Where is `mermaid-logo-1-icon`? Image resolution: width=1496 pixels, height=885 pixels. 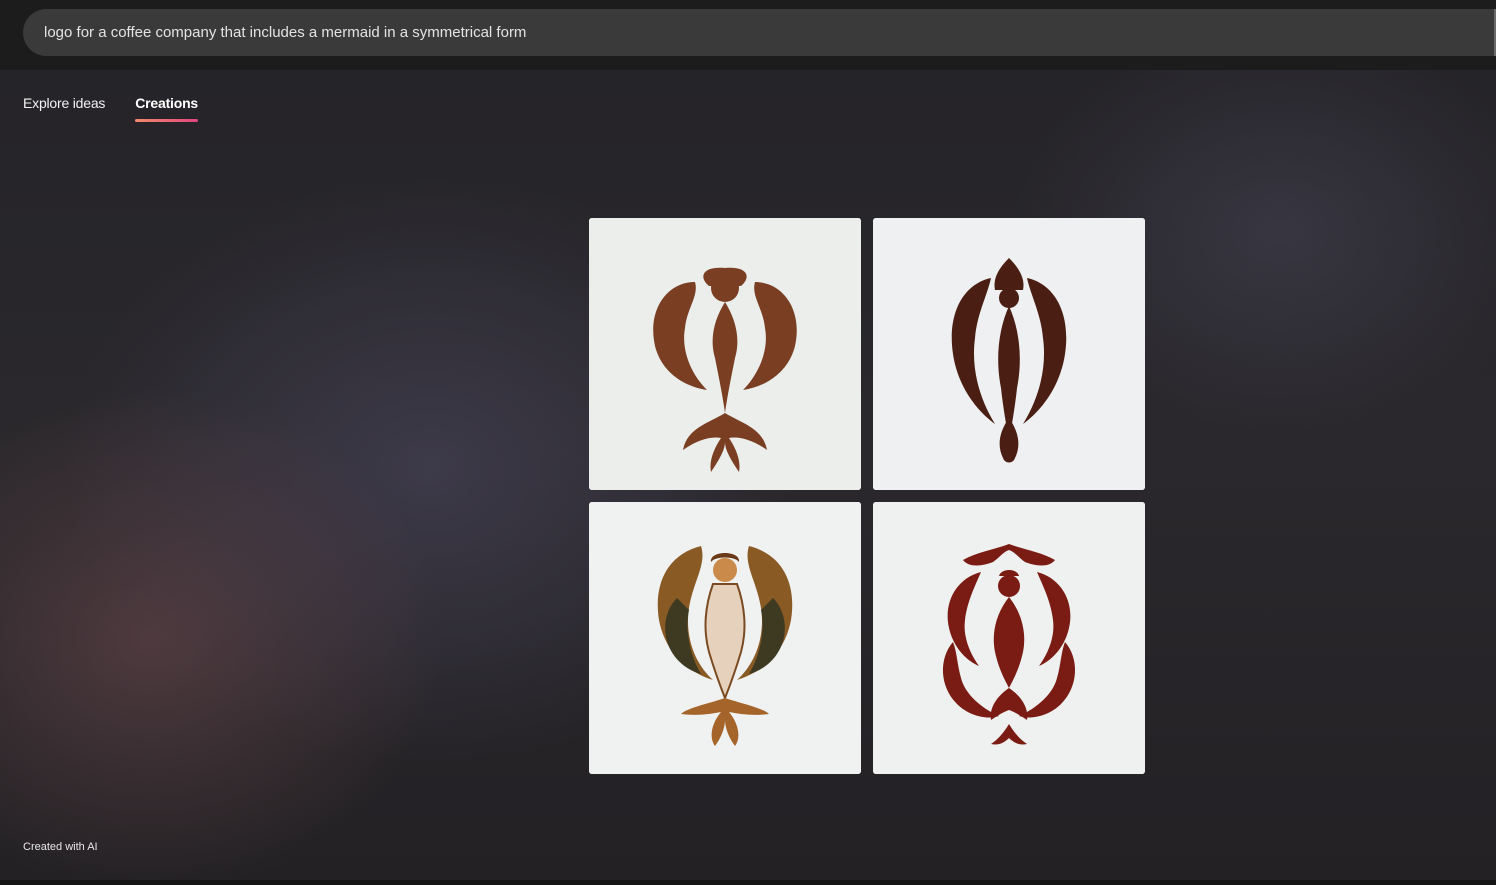 mermaid-logo-1-icon is located at coordinates (725, 354).